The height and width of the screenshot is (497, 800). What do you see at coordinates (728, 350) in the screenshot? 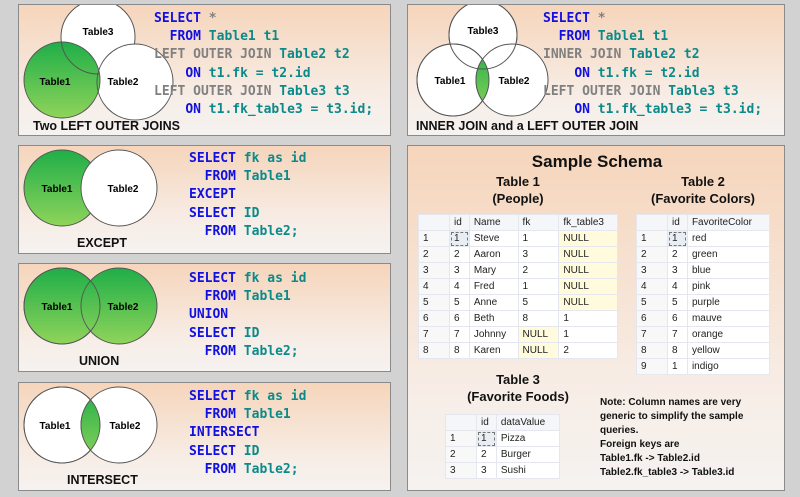
I see `table-cell: yellow` at bounding box center [728, 350].